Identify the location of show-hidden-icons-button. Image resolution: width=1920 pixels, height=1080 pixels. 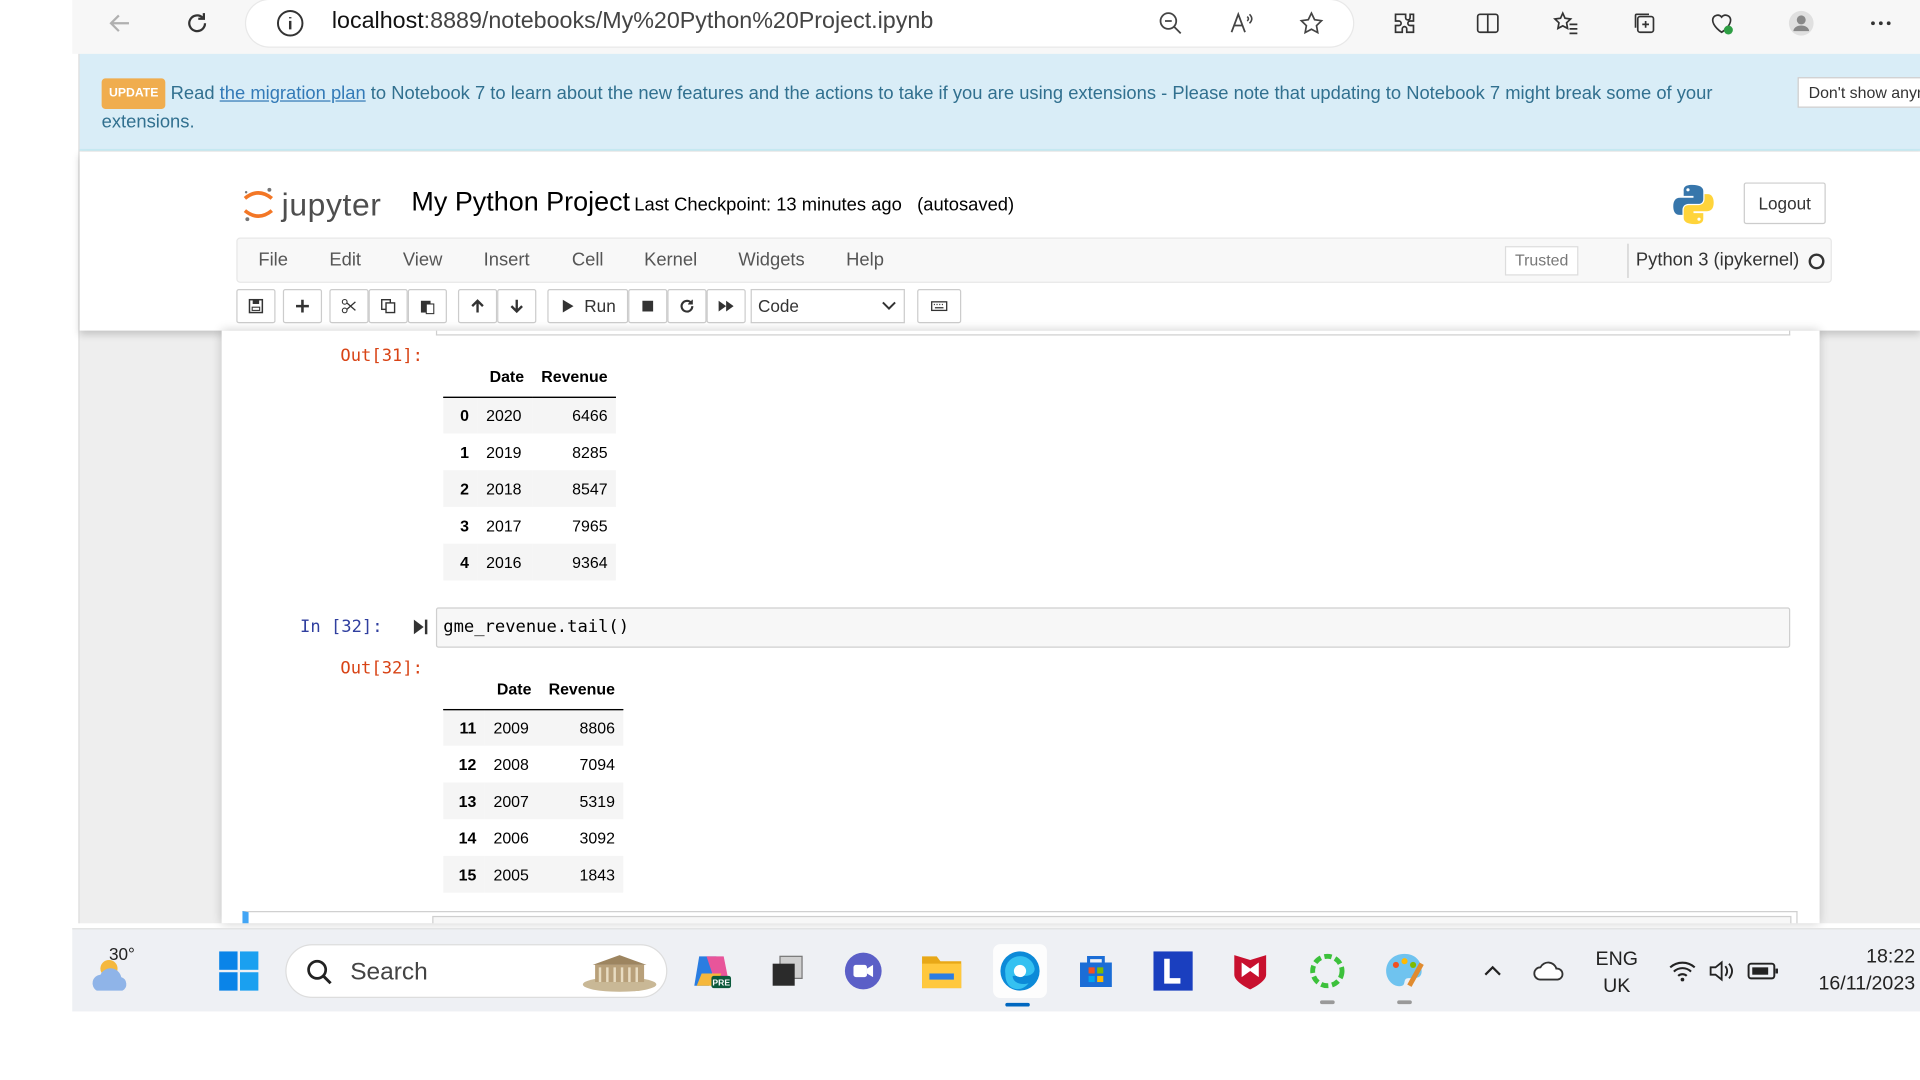
(1492, 971).